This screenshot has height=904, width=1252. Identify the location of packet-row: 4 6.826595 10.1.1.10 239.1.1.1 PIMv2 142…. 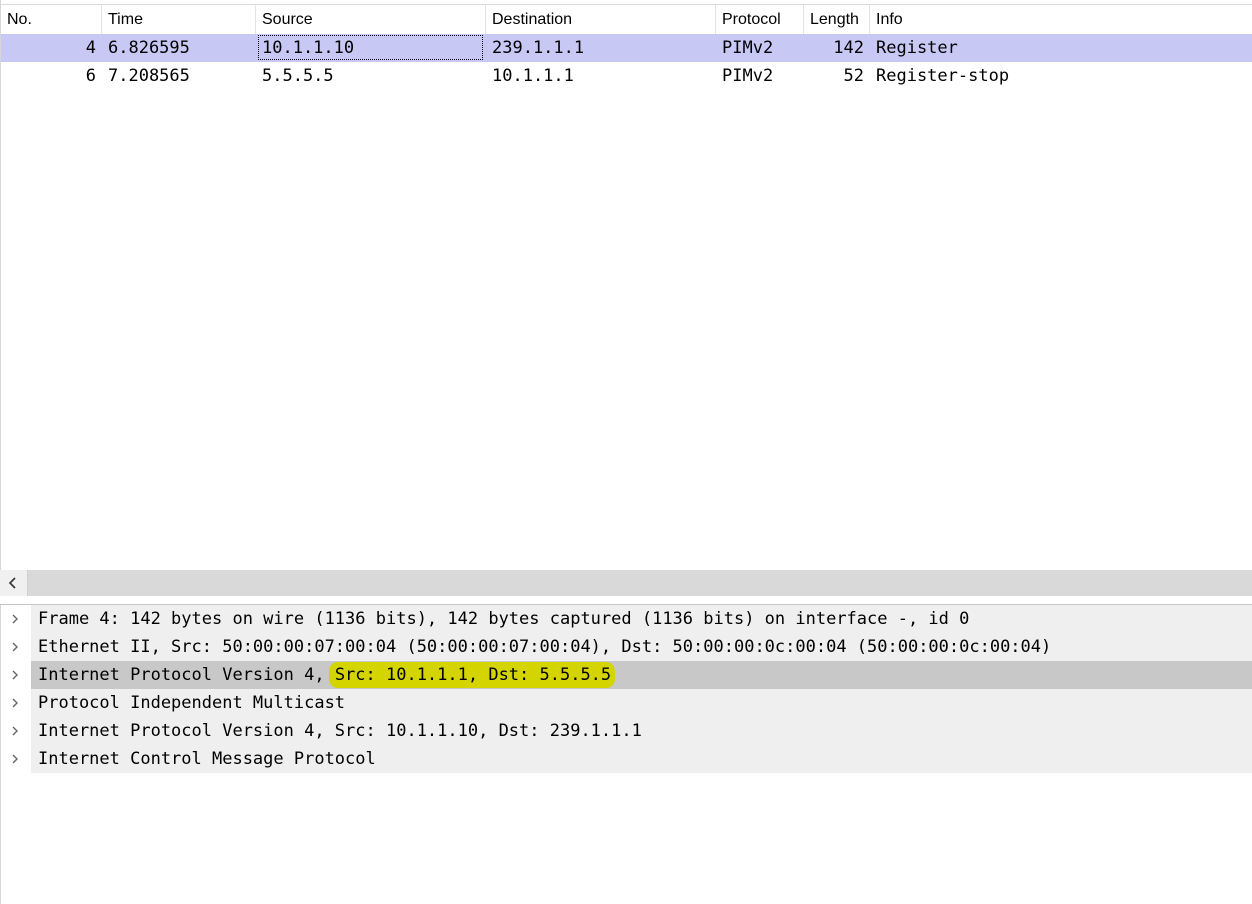
(626, 48).